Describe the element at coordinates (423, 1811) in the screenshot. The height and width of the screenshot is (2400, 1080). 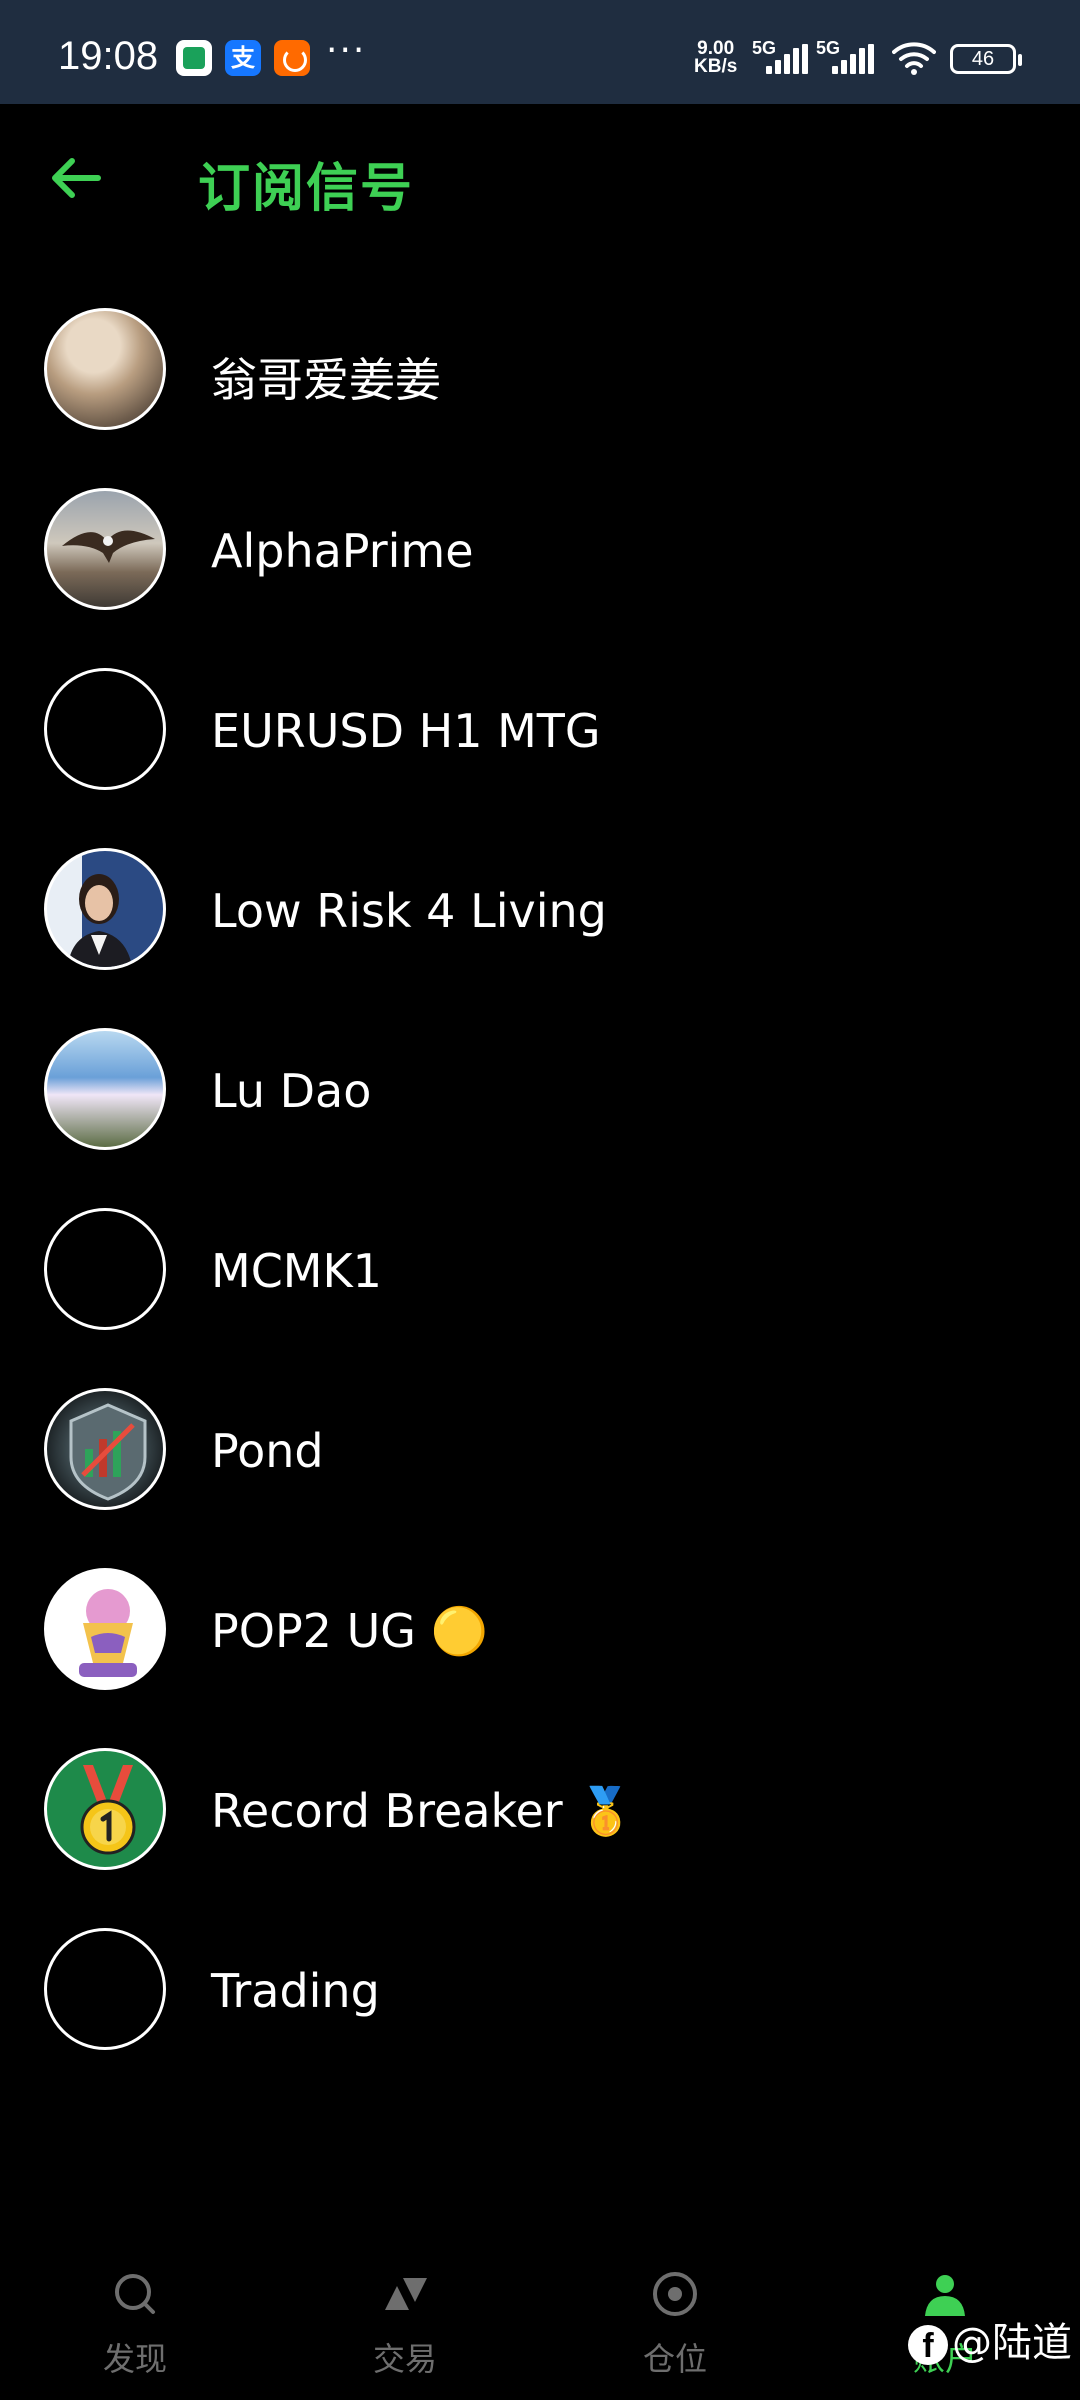
I see `signal-name: Record Breaker 🥇` at that location.